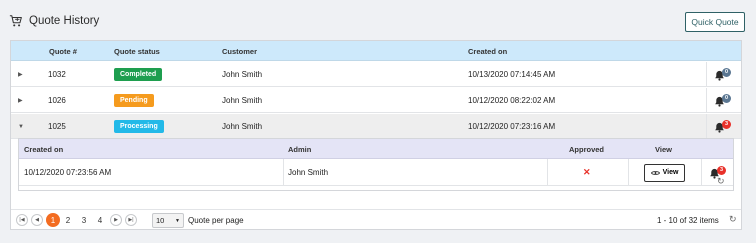  Describe the element at coordinates (116, 220) in the screenshot. I see `next-page-icon: ▶` at that location.